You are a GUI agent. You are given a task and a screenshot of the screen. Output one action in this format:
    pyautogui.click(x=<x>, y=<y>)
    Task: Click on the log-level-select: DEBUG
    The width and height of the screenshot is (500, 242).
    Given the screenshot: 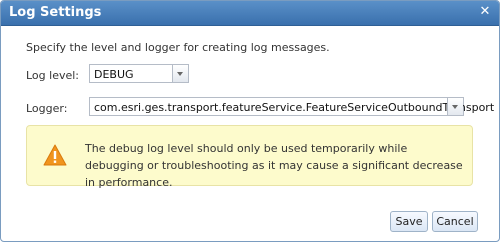 What is the action you would take?
    pyautogui.click(x=139, y=73)
    